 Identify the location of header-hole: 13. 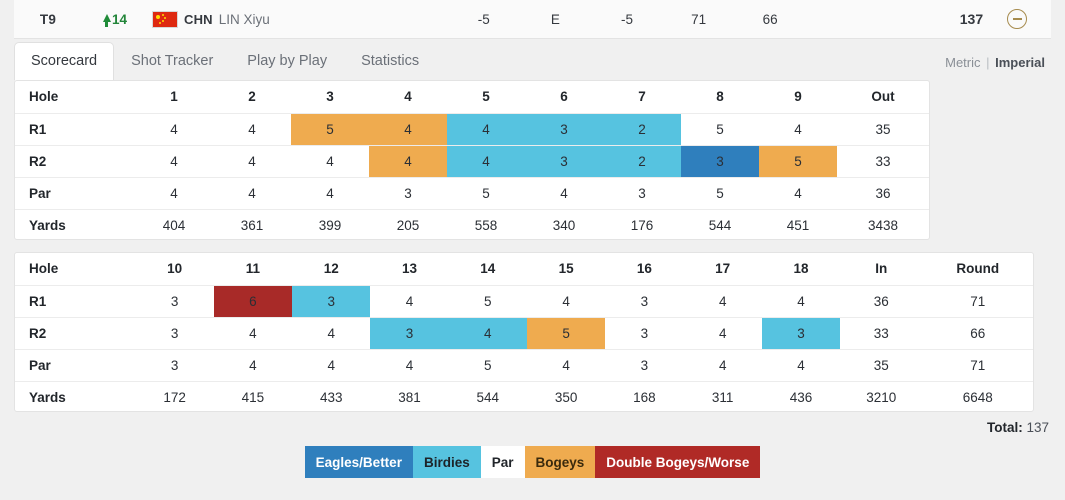
(409, 269).